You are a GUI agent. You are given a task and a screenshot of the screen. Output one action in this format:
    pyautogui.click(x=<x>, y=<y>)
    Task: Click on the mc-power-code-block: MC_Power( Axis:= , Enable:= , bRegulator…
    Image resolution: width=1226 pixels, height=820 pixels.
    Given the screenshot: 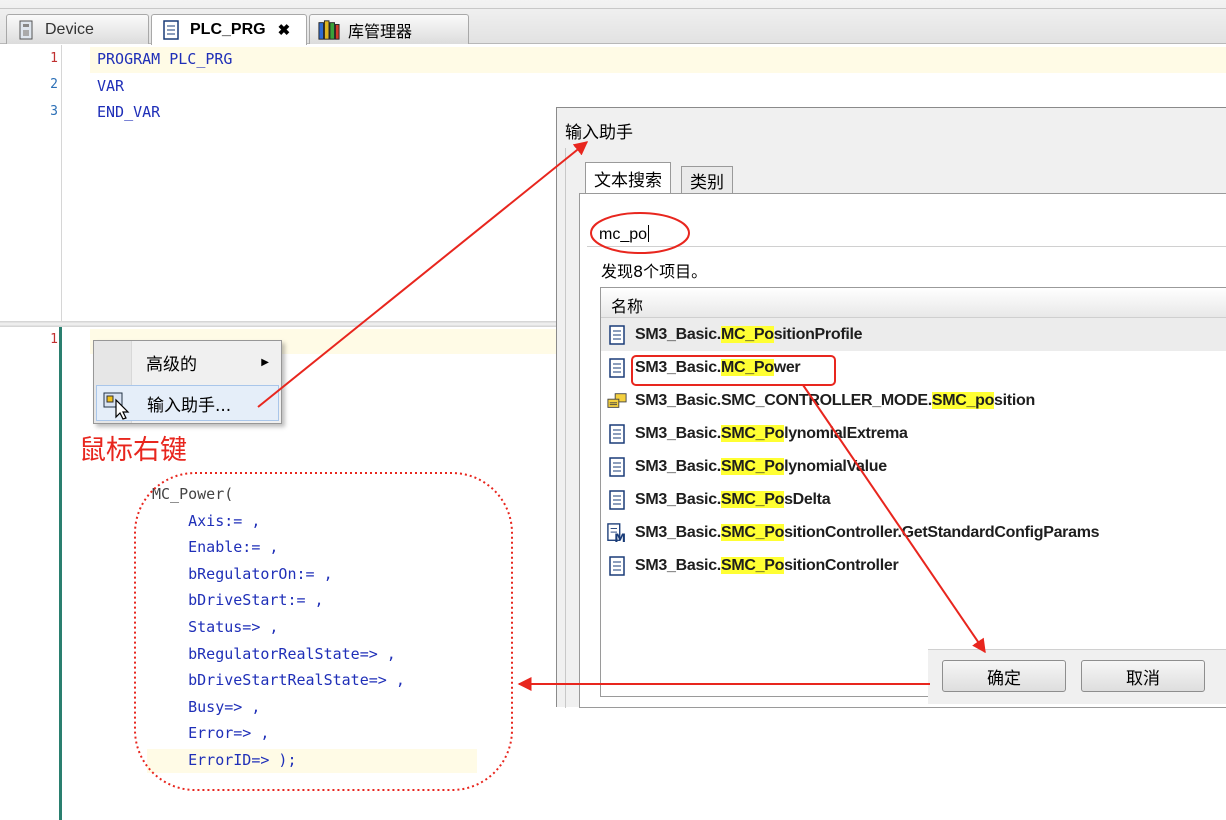 What is the action you would take?
    pyautogui.click(x=278, y=631)
    